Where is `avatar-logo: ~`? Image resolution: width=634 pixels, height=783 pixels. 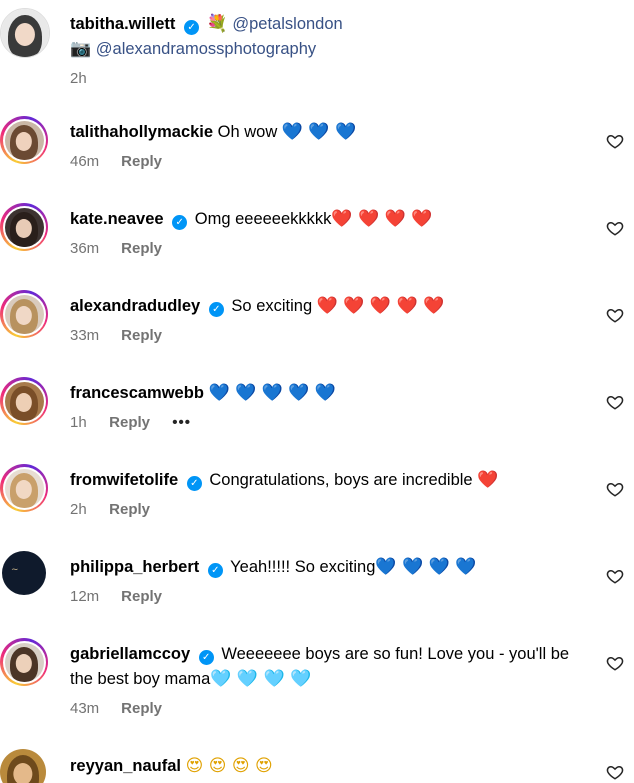
avatar-logo: ~ is located at coordinates (15, 570).